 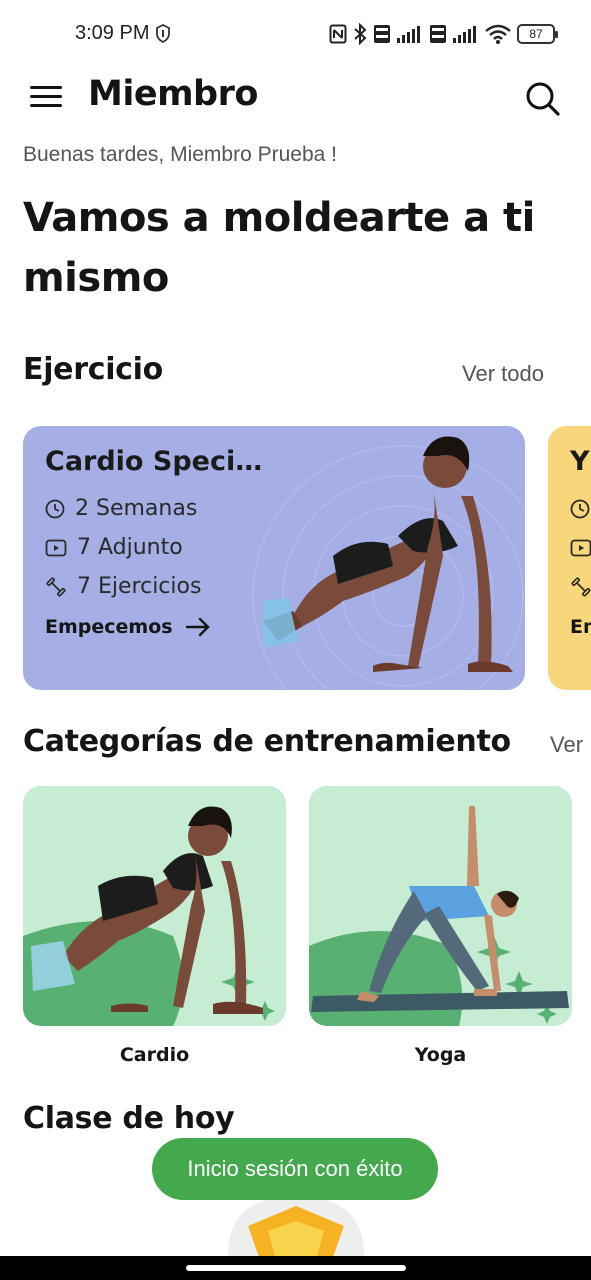 I want to click on exercise-card-exercises-text: 7 Ejercicios, so click(x=139, y=586).